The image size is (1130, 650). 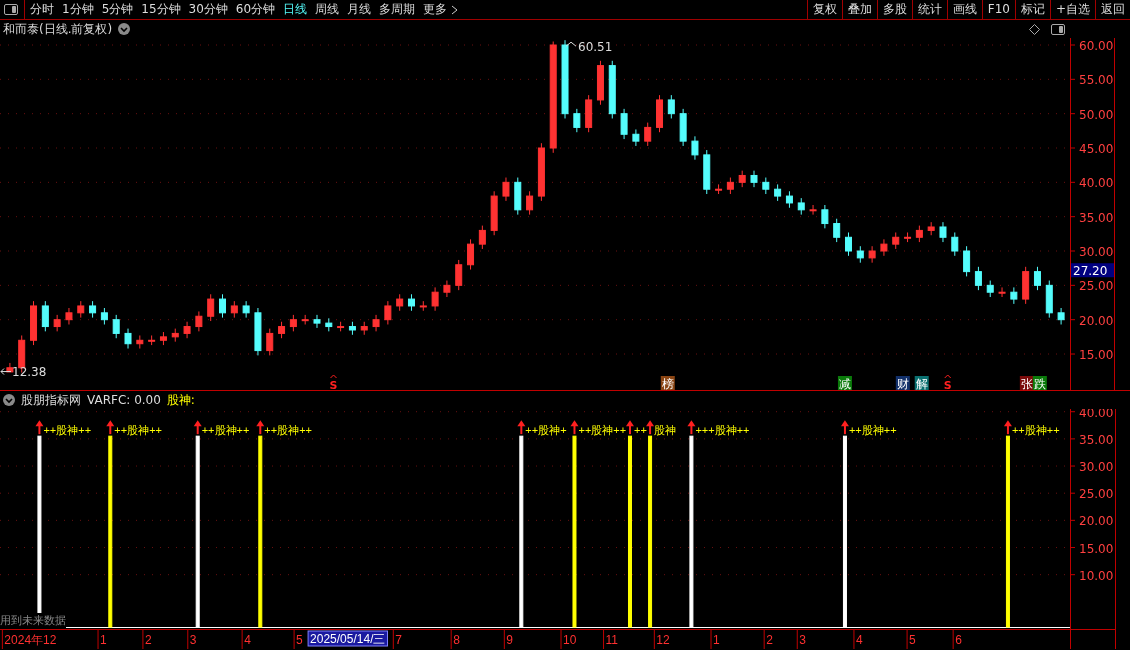 I want to click on signal-label: ++股神++, so click(x=225, y=430).